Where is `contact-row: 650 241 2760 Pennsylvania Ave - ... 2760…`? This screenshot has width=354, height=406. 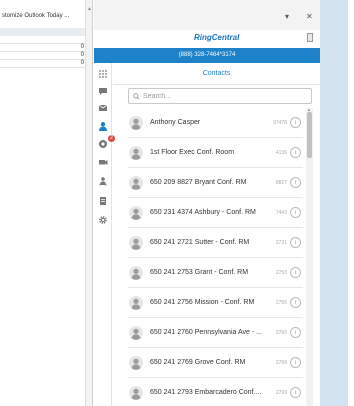 contact-row: 650 241 2760 Pennsylvania Ave - ... 2760… is located at coordinates (215, 333).